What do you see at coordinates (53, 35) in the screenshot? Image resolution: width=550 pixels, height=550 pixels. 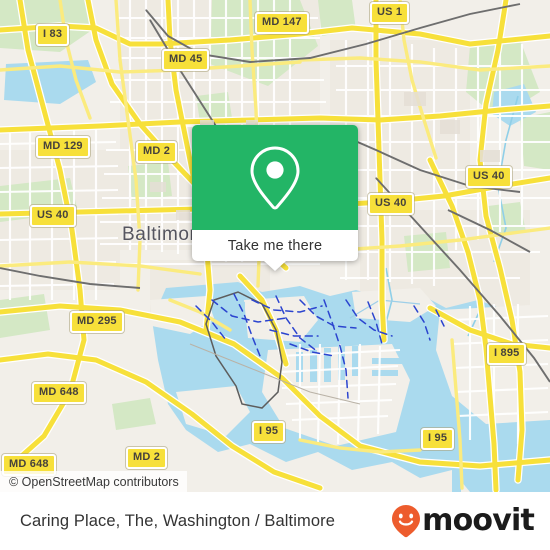 I see `road-shield: I 83` at bounding box center [53, 35].